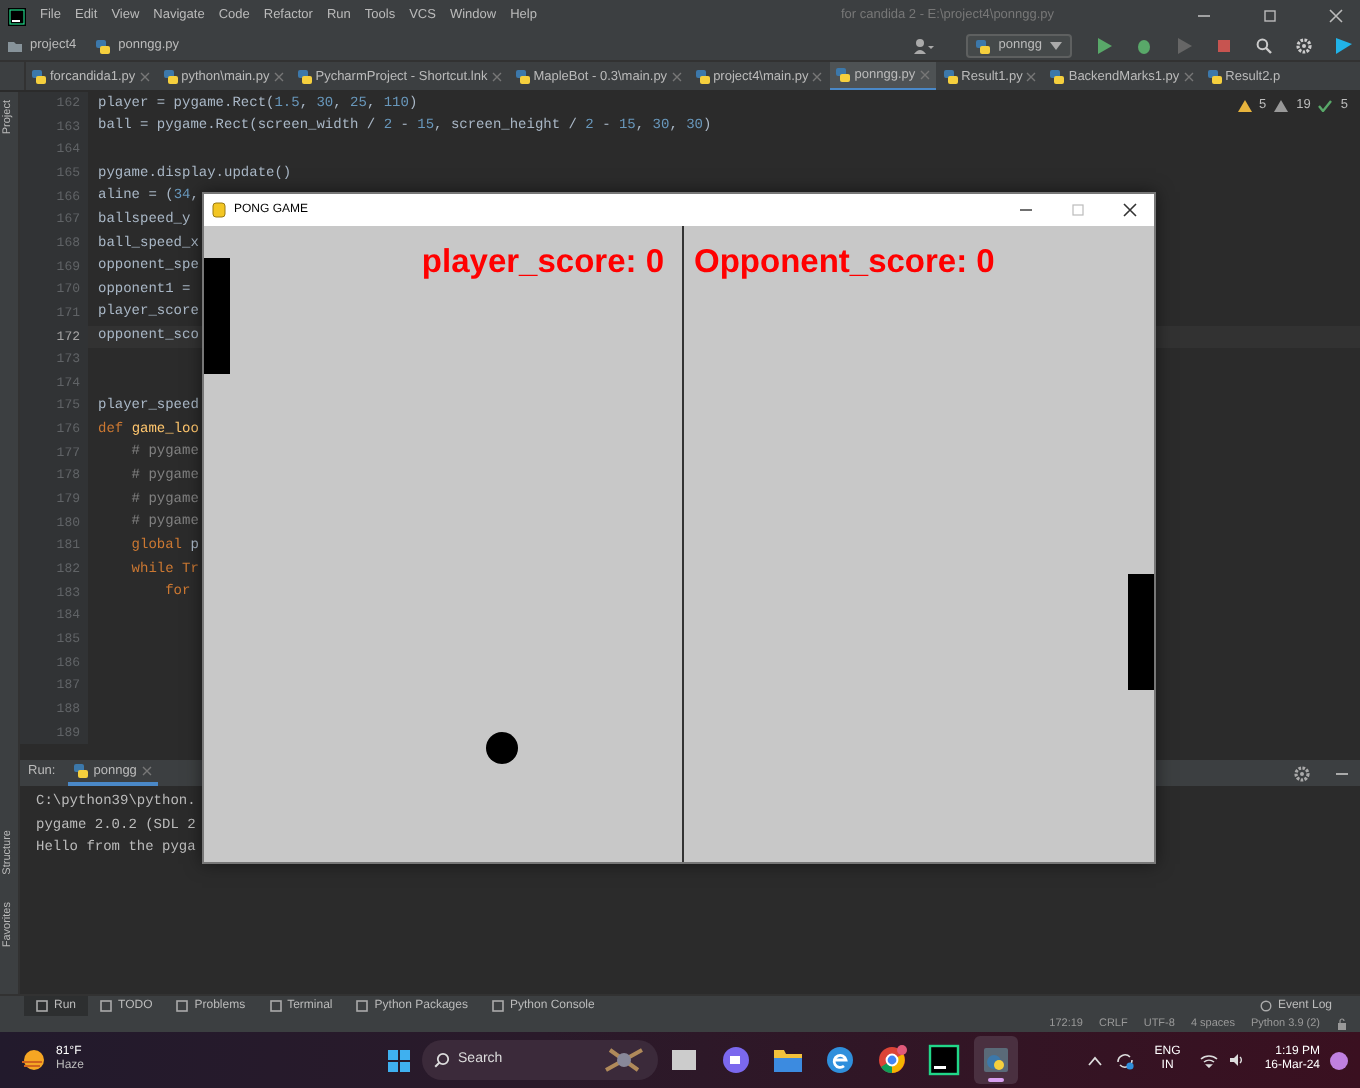 This screenshot has width=1360, height=1088. I want to click on python-icon, so click(996, 1060).